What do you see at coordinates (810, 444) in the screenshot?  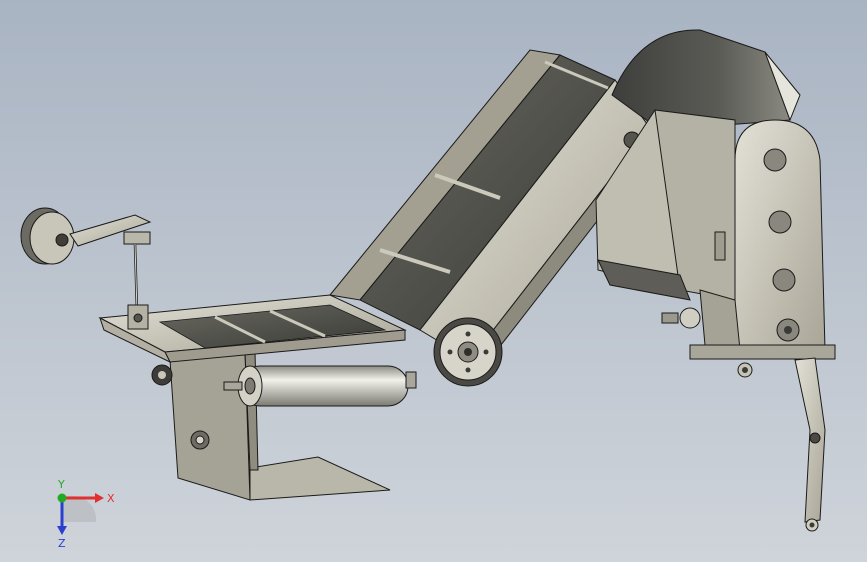 I see `support-leg` at bounding box center [810, 444].